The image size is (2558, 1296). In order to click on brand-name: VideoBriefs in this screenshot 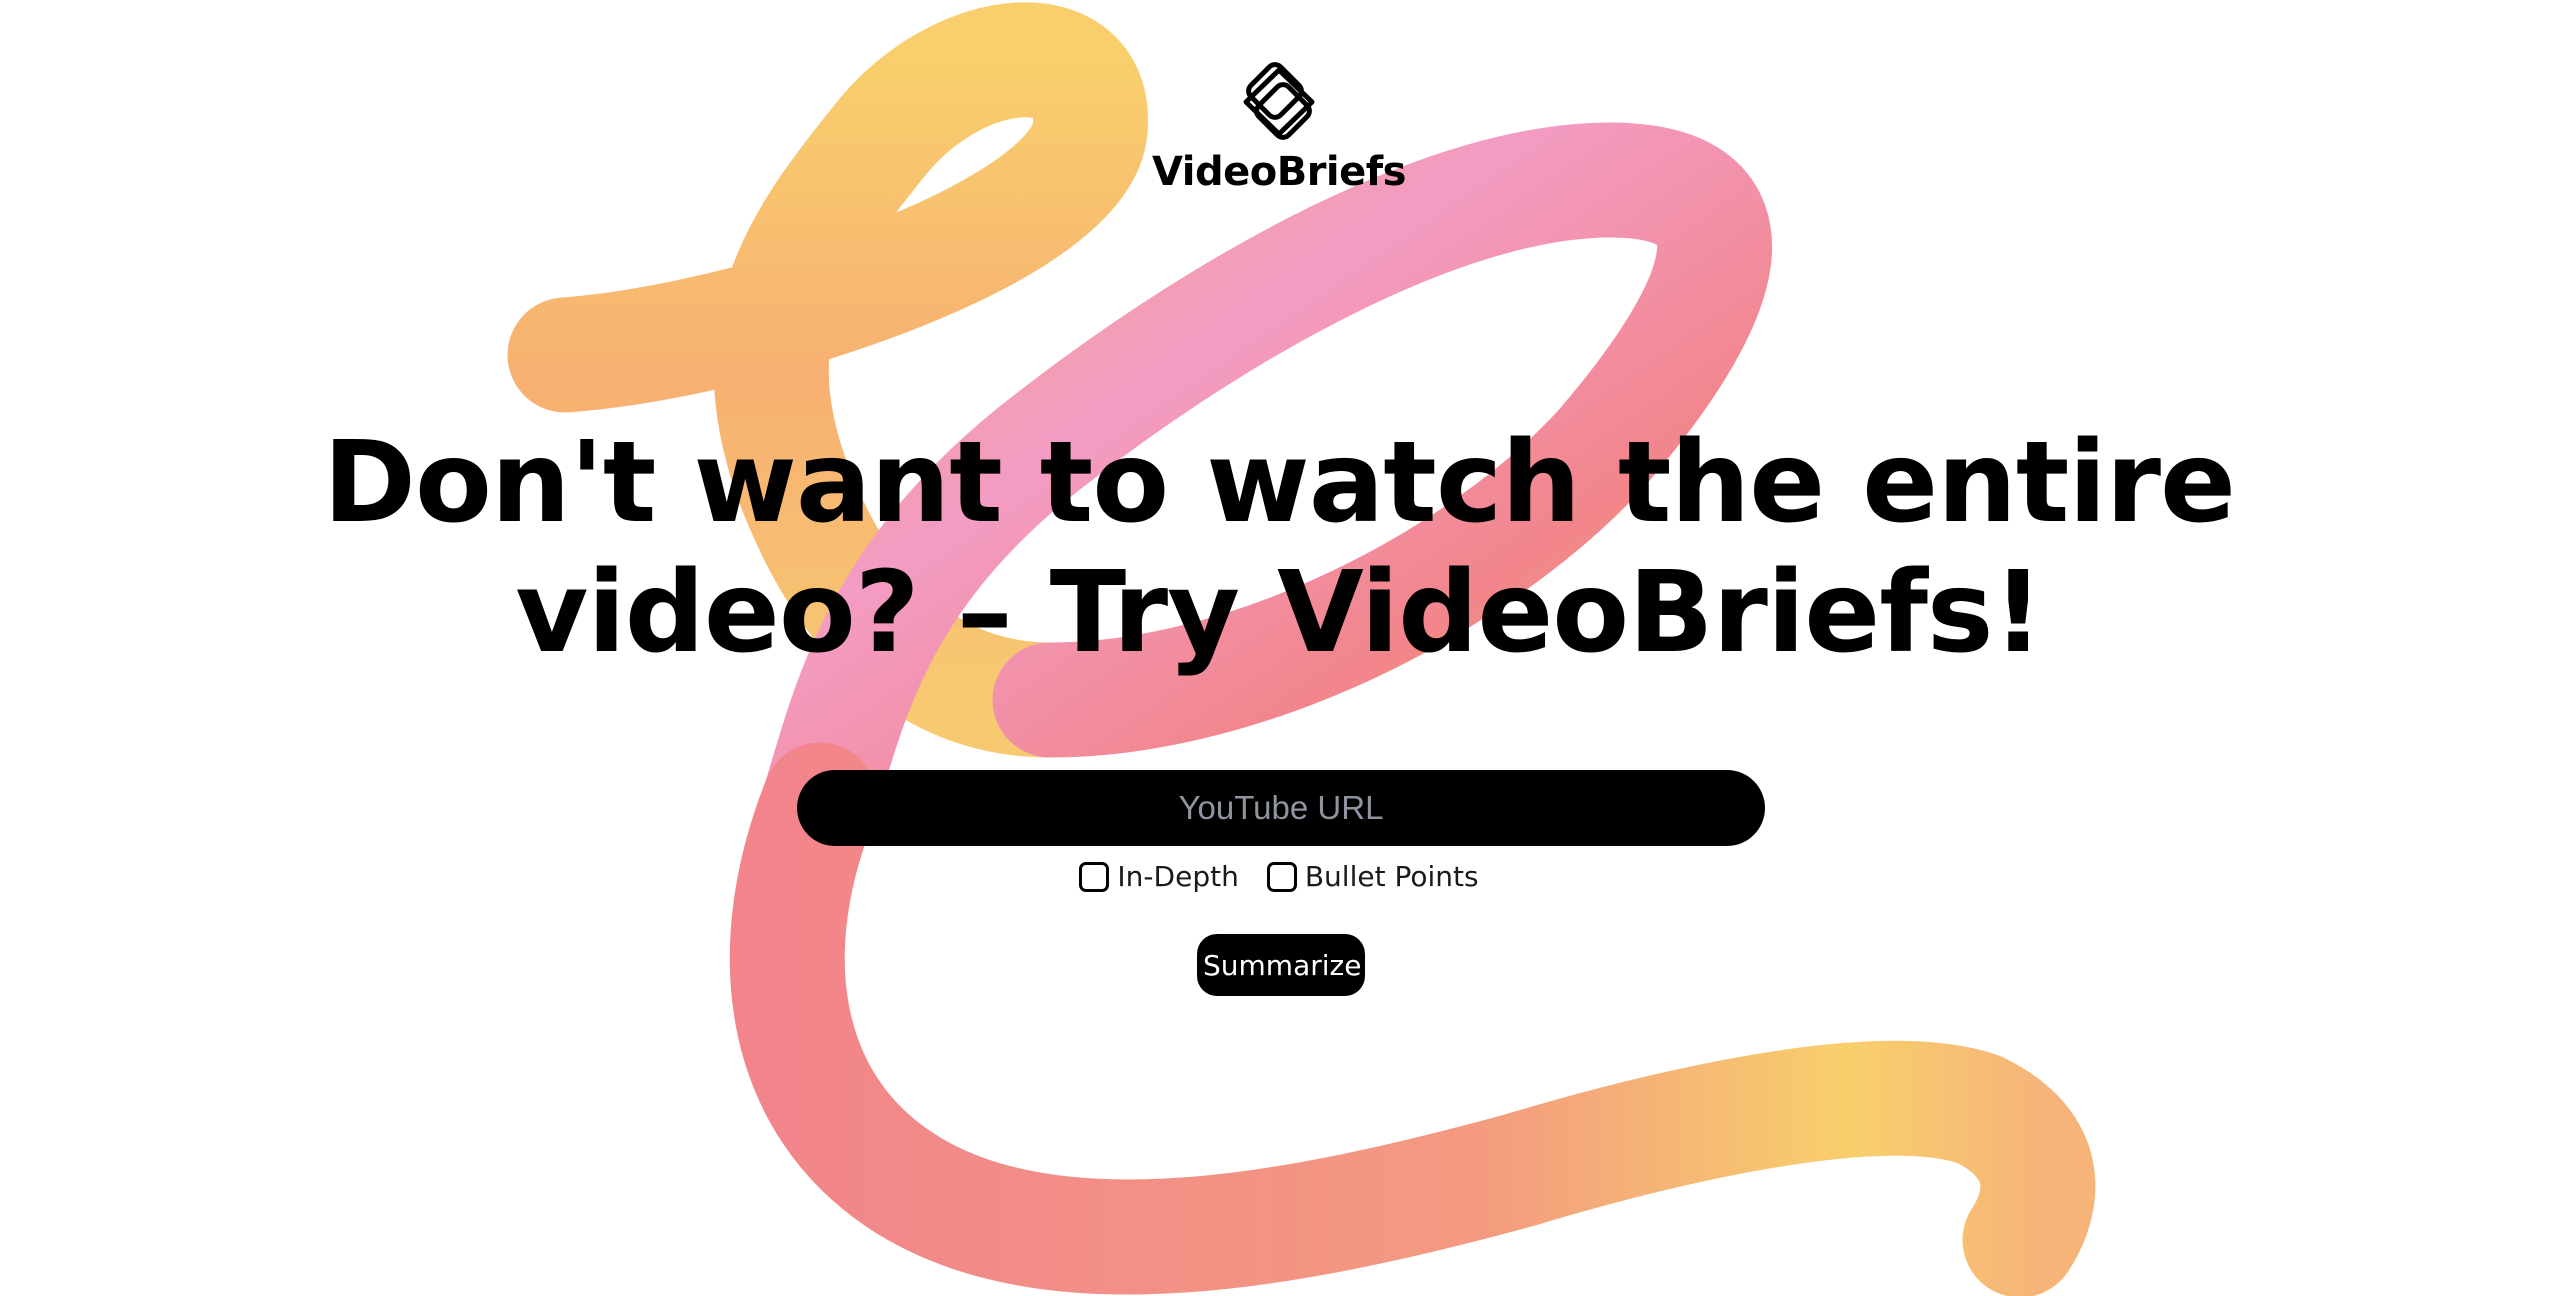, I will do `click(1279, 172)`.